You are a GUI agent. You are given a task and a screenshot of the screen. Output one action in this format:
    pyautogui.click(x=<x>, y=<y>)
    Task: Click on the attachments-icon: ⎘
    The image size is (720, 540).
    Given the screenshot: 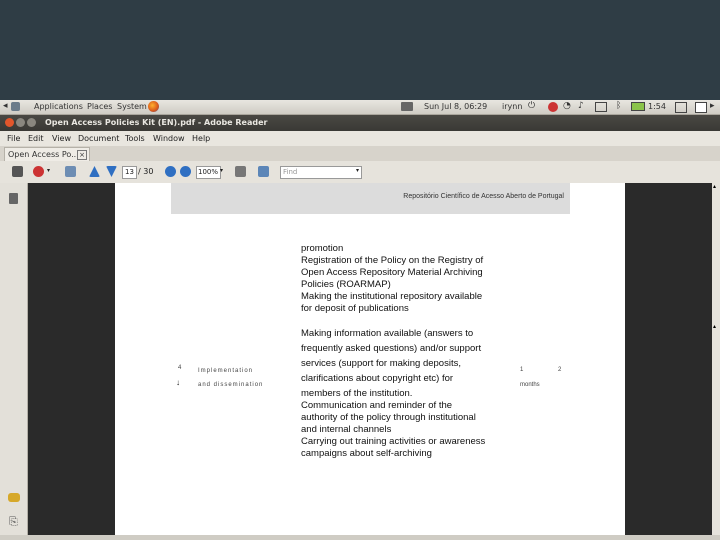 What is the action you would take?
    pyautogui.click(x=13, y=522)
    